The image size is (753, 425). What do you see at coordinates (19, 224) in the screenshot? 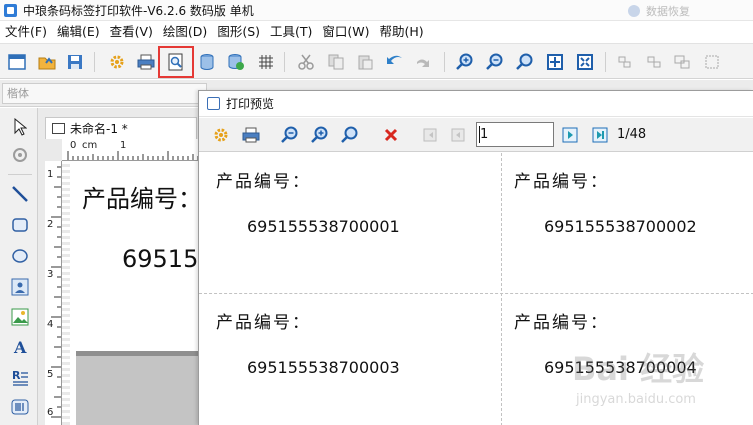
I see `rectangle-icon` at bounding box center [19, 224].